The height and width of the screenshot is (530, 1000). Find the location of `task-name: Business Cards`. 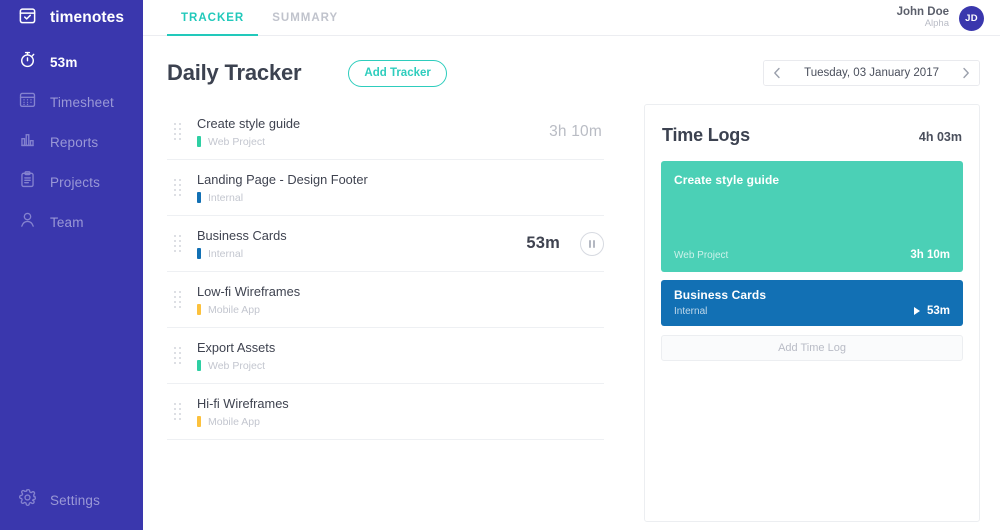

task-name: Business Cards is located at coordinates (242, 235).